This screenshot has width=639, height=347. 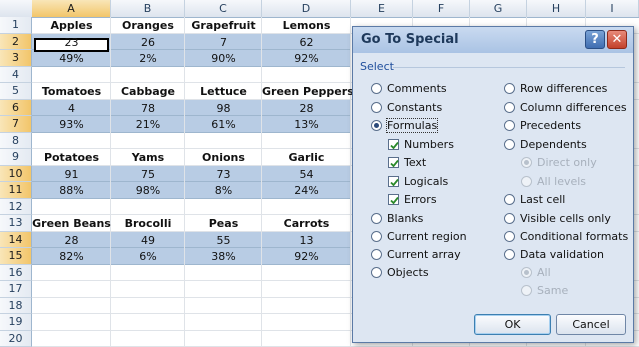 What do you see at coordinates (16, 140) in the screenshot?
I see `row-header-8: 8` at bounding box center [16, 140].